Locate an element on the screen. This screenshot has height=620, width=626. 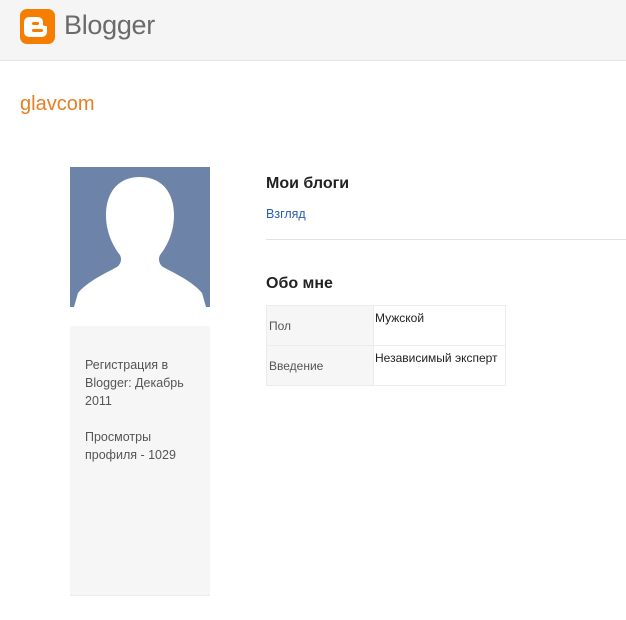
table-row: Пол Мужской is located at coordinates (386, 325).